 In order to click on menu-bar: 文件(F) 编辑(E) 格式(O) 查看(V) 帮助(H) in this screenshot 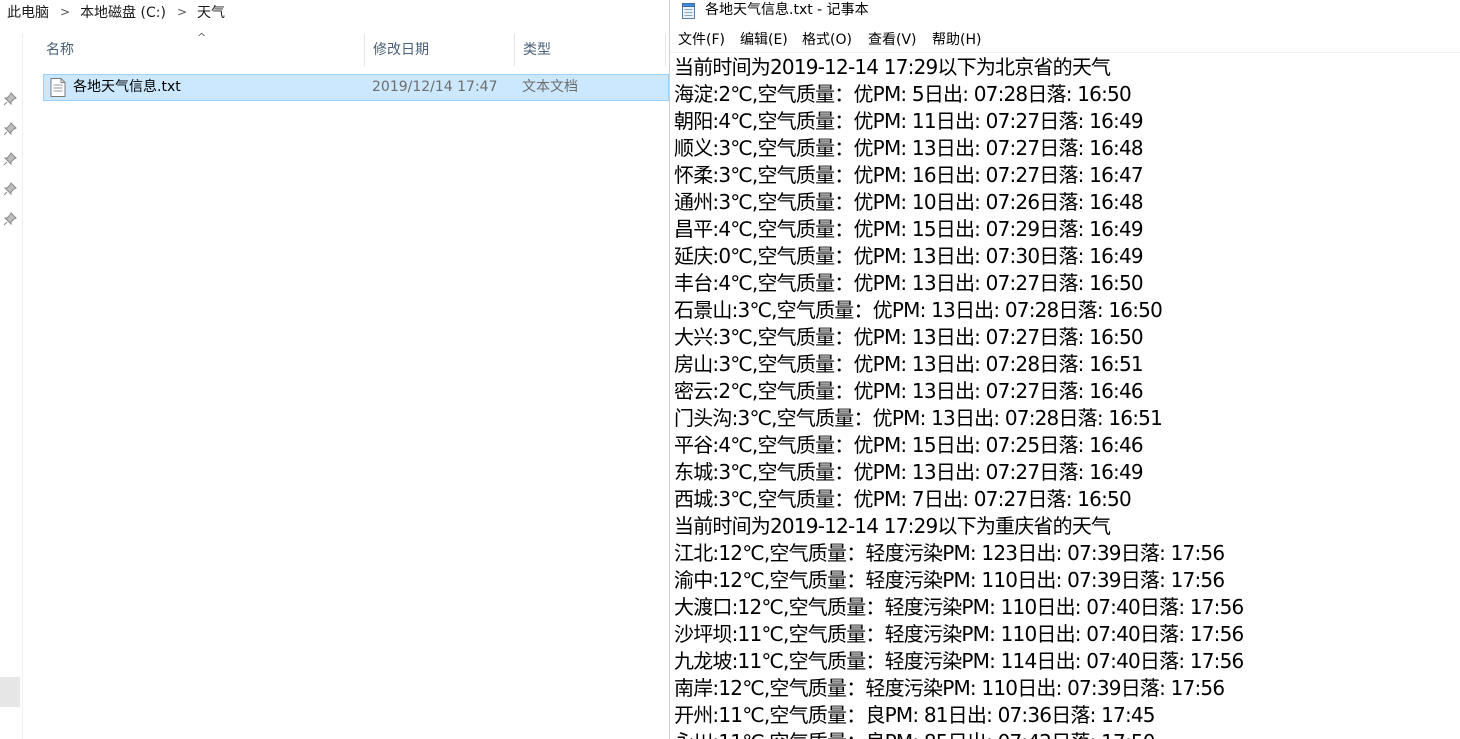, I will do `click(1065, 40)`.